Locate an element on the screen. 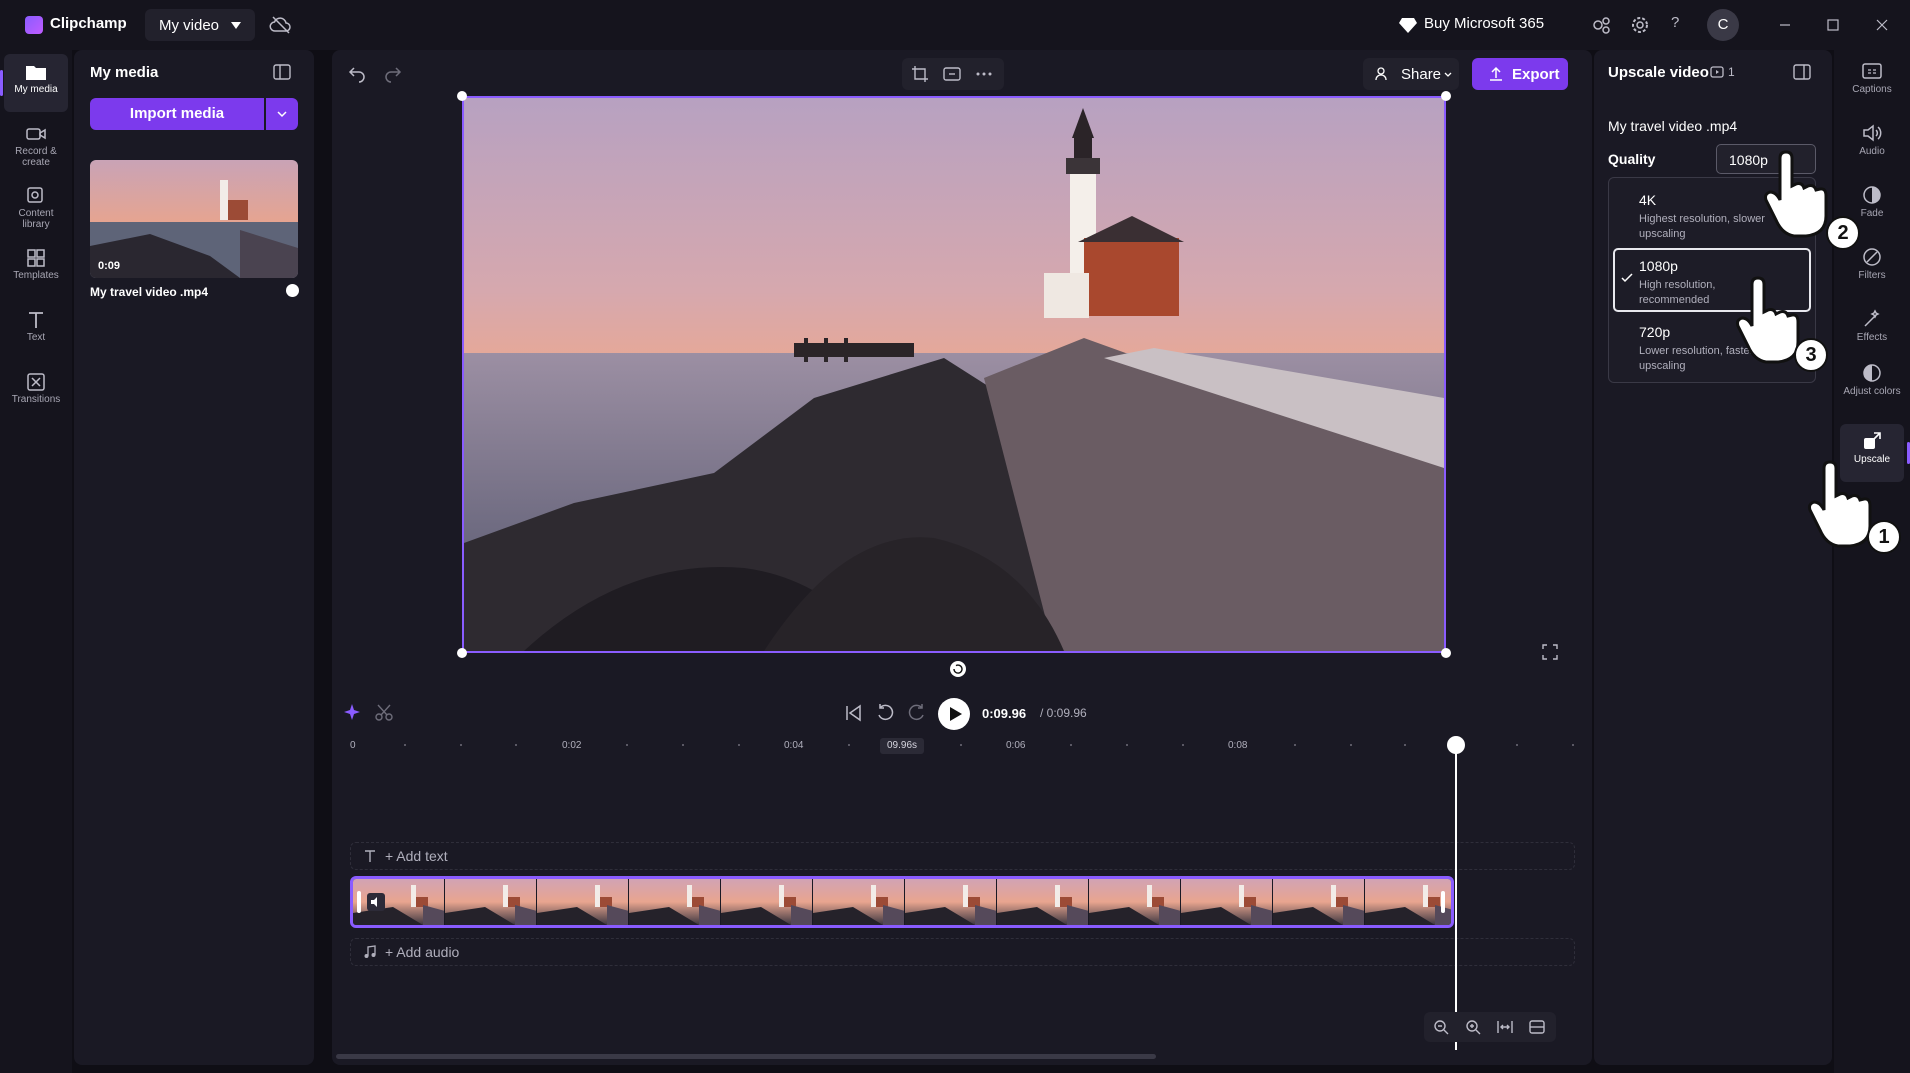  ruler-label: 0:02 is located at coordinates (572, 745).